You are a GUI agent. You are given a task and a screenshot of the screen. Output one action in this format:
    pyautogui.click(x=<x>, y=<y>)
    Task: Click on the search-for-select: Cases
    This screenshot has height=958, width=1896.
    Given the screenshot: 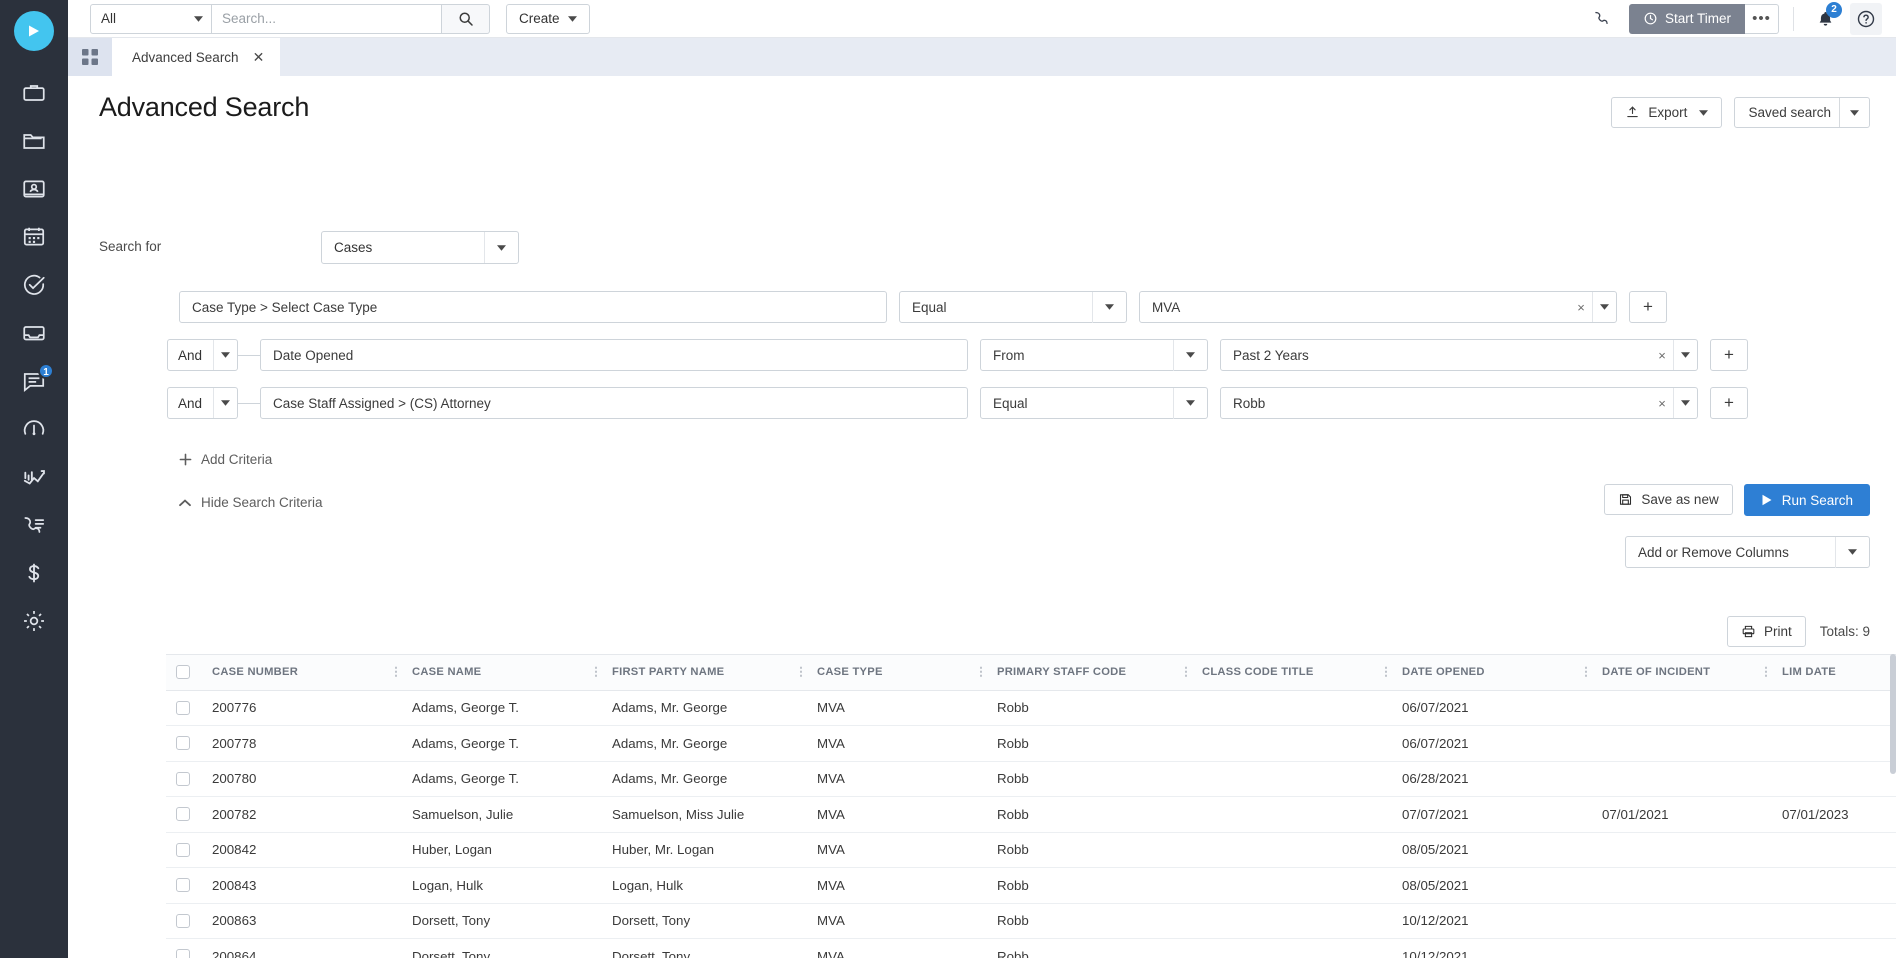 What is the action you would take?
    pyautogui.click(x=420, y=247)
    